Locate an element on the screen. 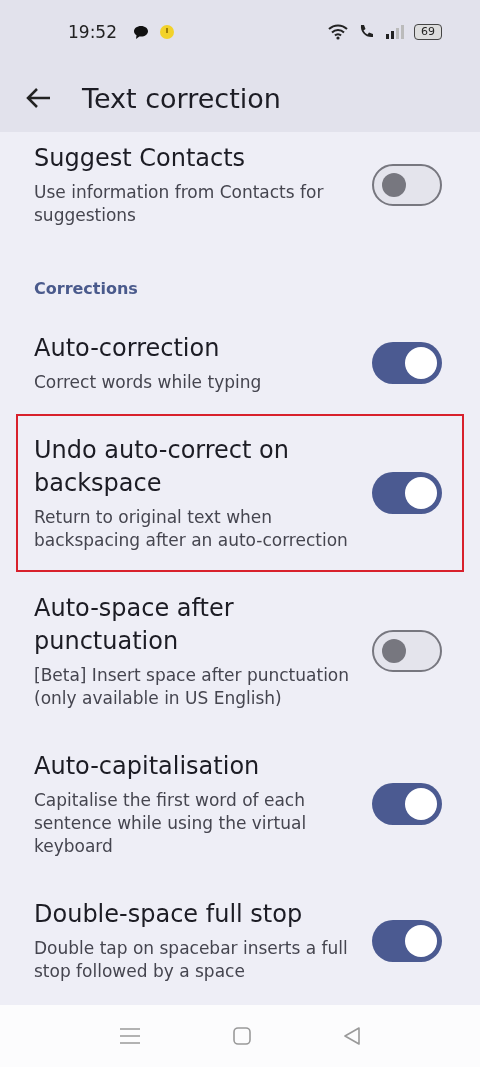  setting-description: Correct words while typing is located at coordinates (148, 382).